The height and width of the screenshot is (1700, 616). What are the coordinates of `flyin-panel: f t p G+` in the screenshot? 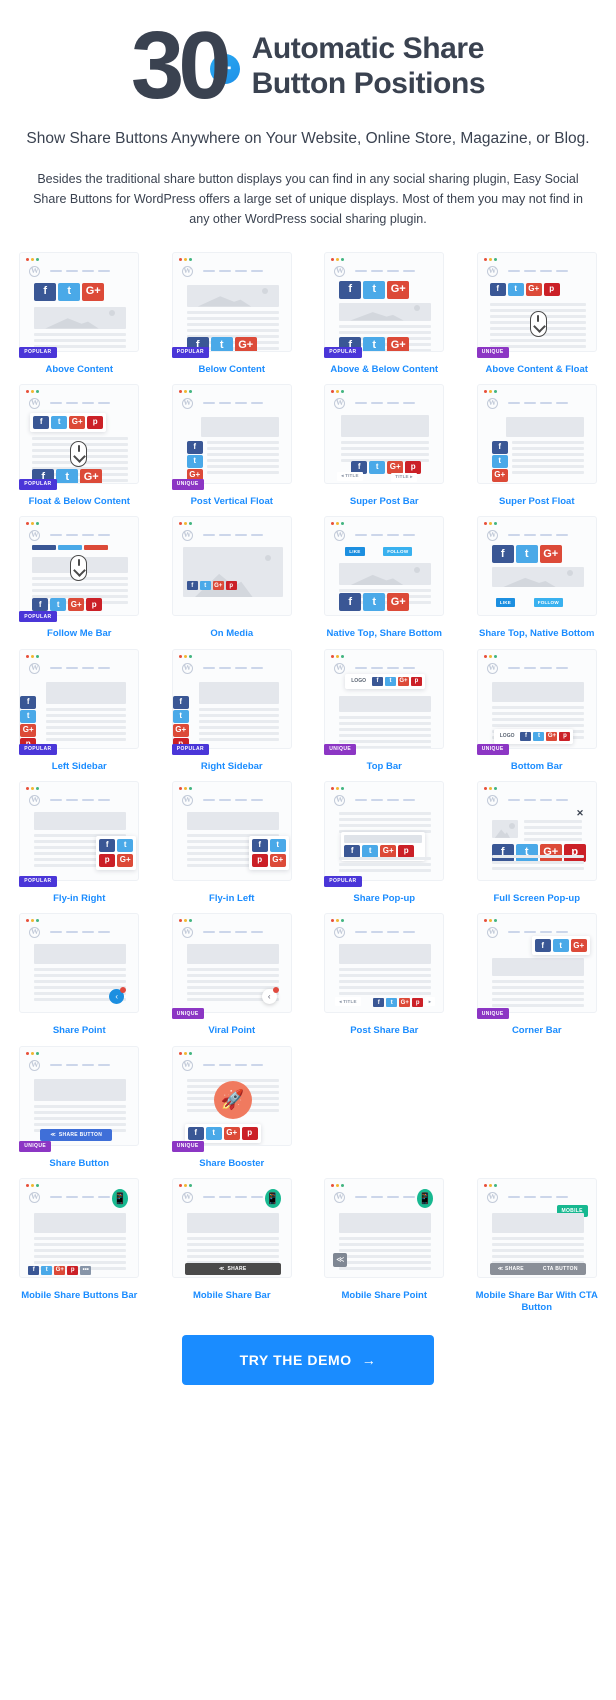 It's located at (268, 852).